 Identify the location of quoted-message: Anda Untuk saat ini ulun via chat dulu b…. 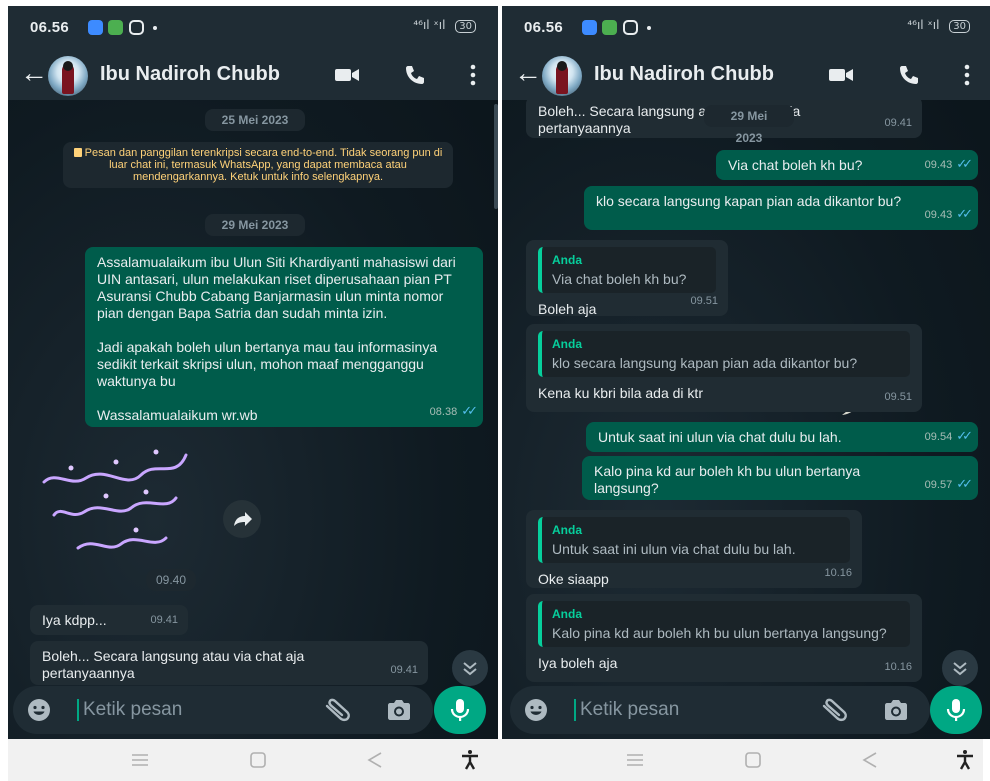
(694, 540).